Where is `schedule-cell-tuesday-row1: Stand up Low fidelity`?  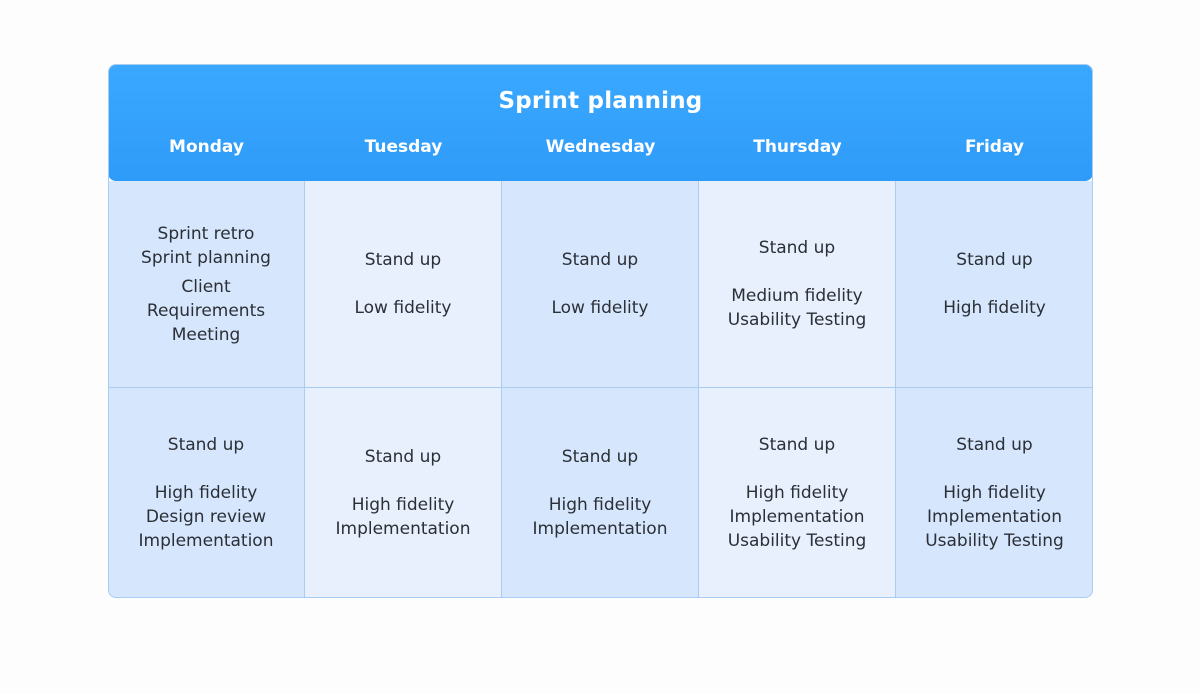
schedule-cell-tuesday-row1: Stand up Low fidelity is located at coordinates (403, 284).